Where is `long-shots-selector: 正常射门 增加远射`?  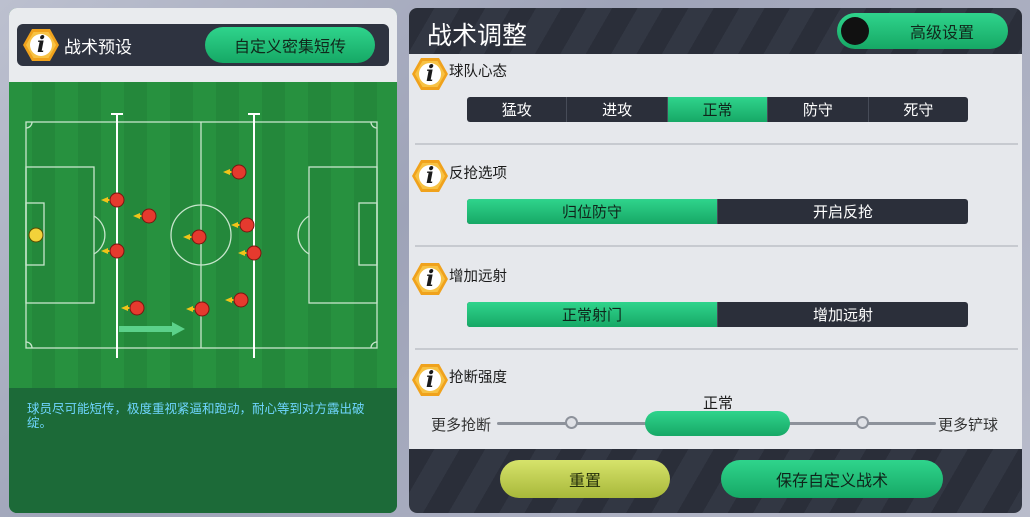 long-shots-selector: 正常射门 增加远射 is located at coordinates (717, 314).